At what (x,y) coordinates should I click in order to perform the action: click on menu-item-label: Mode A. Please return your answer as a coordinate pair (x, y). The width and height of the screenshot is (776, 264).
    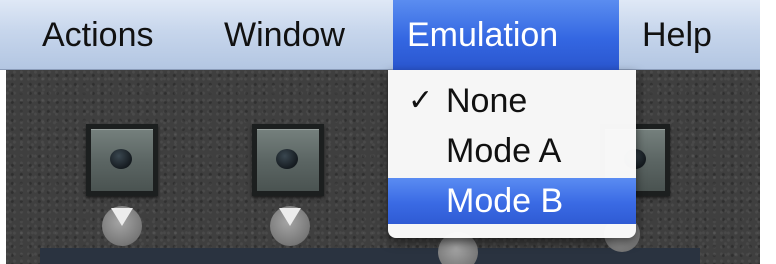
    Looking at the image, I should click on (504, 151).